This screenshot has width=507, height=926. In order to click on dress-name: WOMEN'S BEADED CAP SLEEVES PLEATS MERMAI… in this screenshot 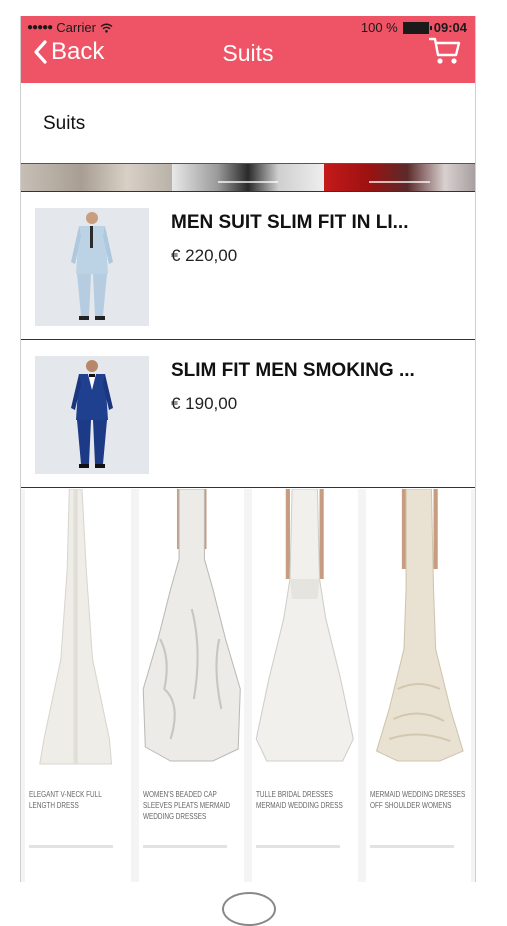, I will do `click(186, 805)`.